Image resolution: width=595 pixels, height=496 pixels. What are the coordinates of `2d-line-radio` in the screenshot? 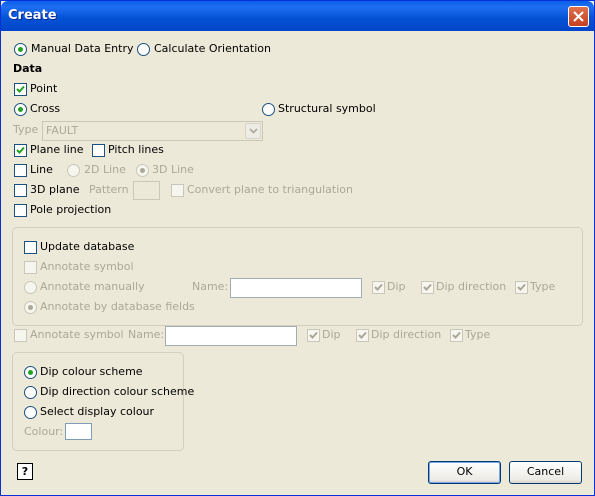 It's located at (73, 170).